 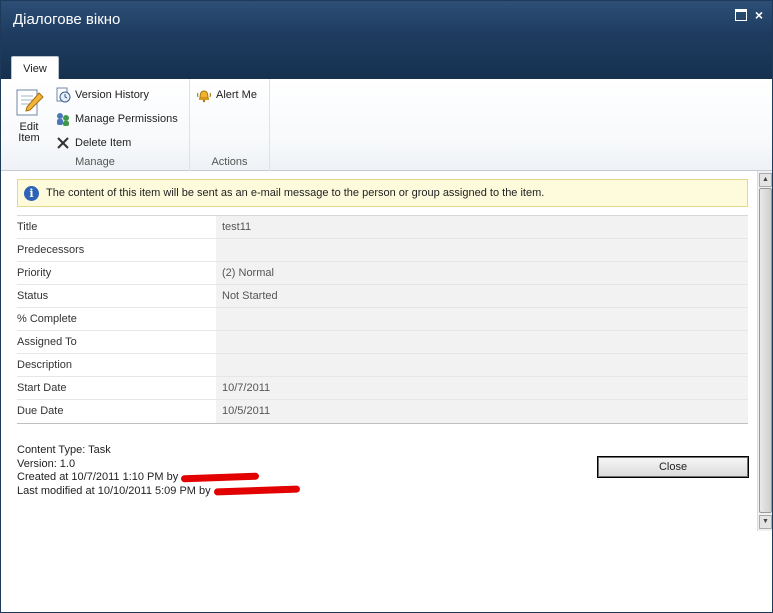 I want to click on dialog-footer-space, so click(x=386, y=571).